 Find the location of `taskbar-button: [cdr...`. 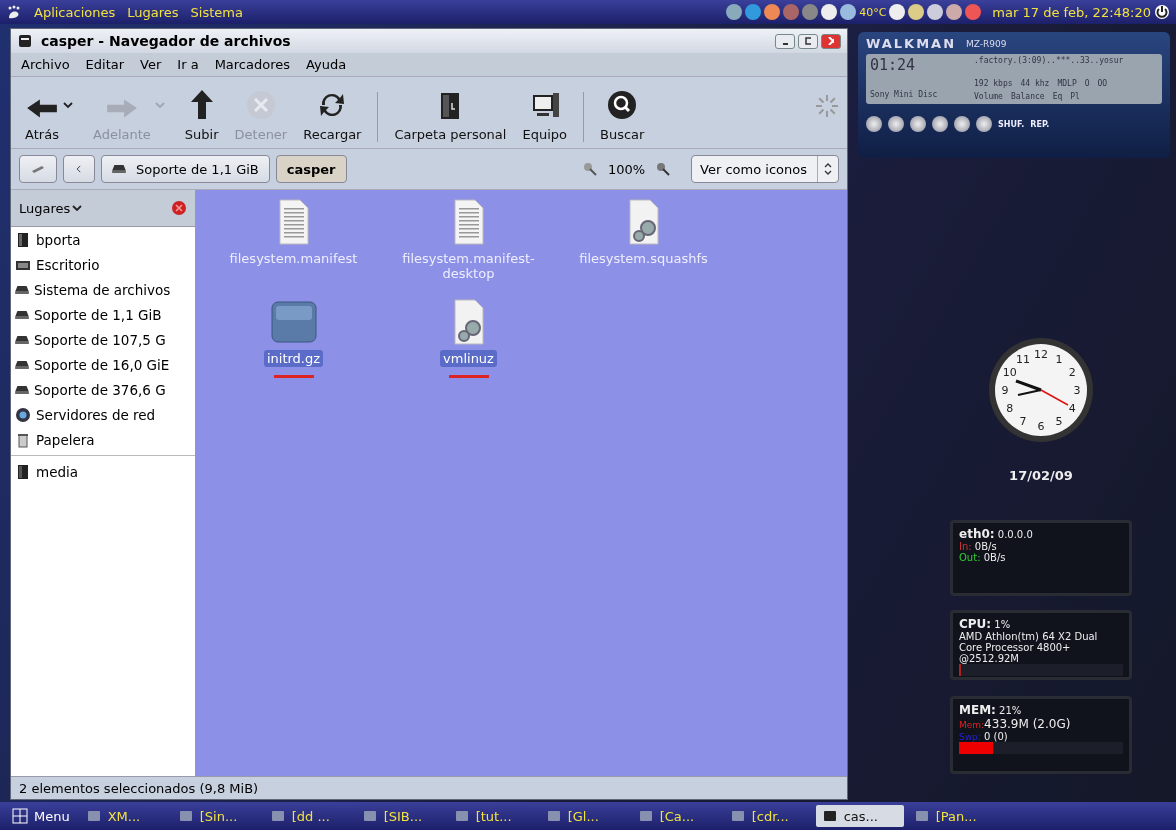

taskbar-button: [cdr... is located at coordinates (767, 816).